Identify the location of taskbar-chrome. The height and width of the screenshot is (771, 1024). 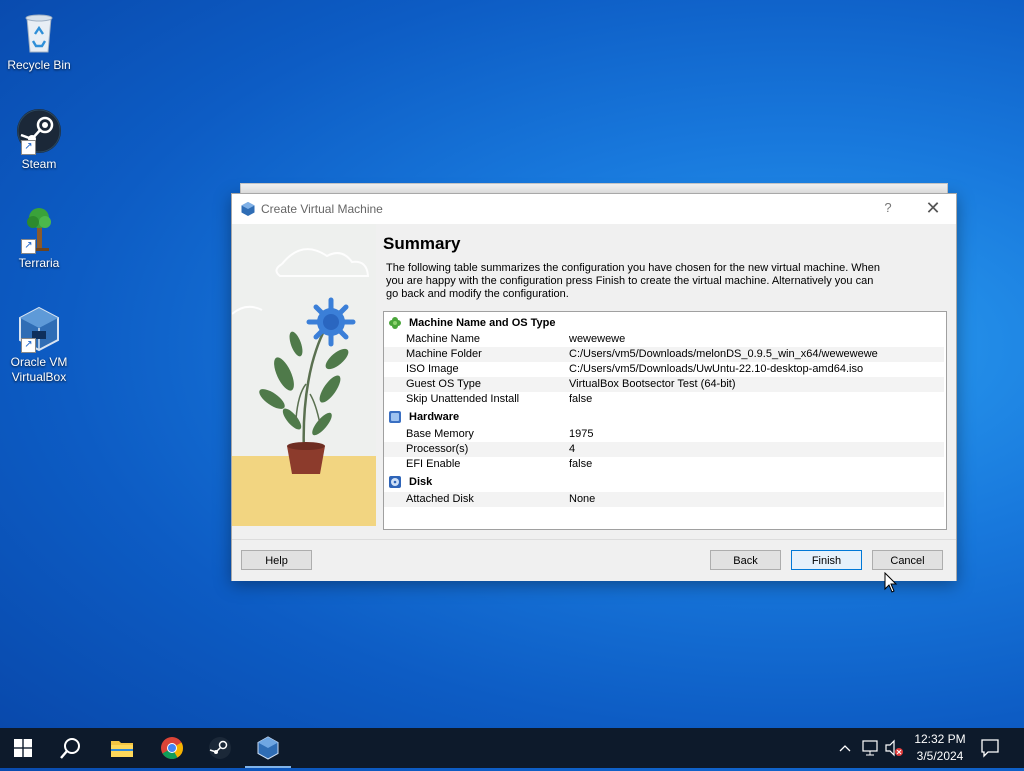
(172, 748).